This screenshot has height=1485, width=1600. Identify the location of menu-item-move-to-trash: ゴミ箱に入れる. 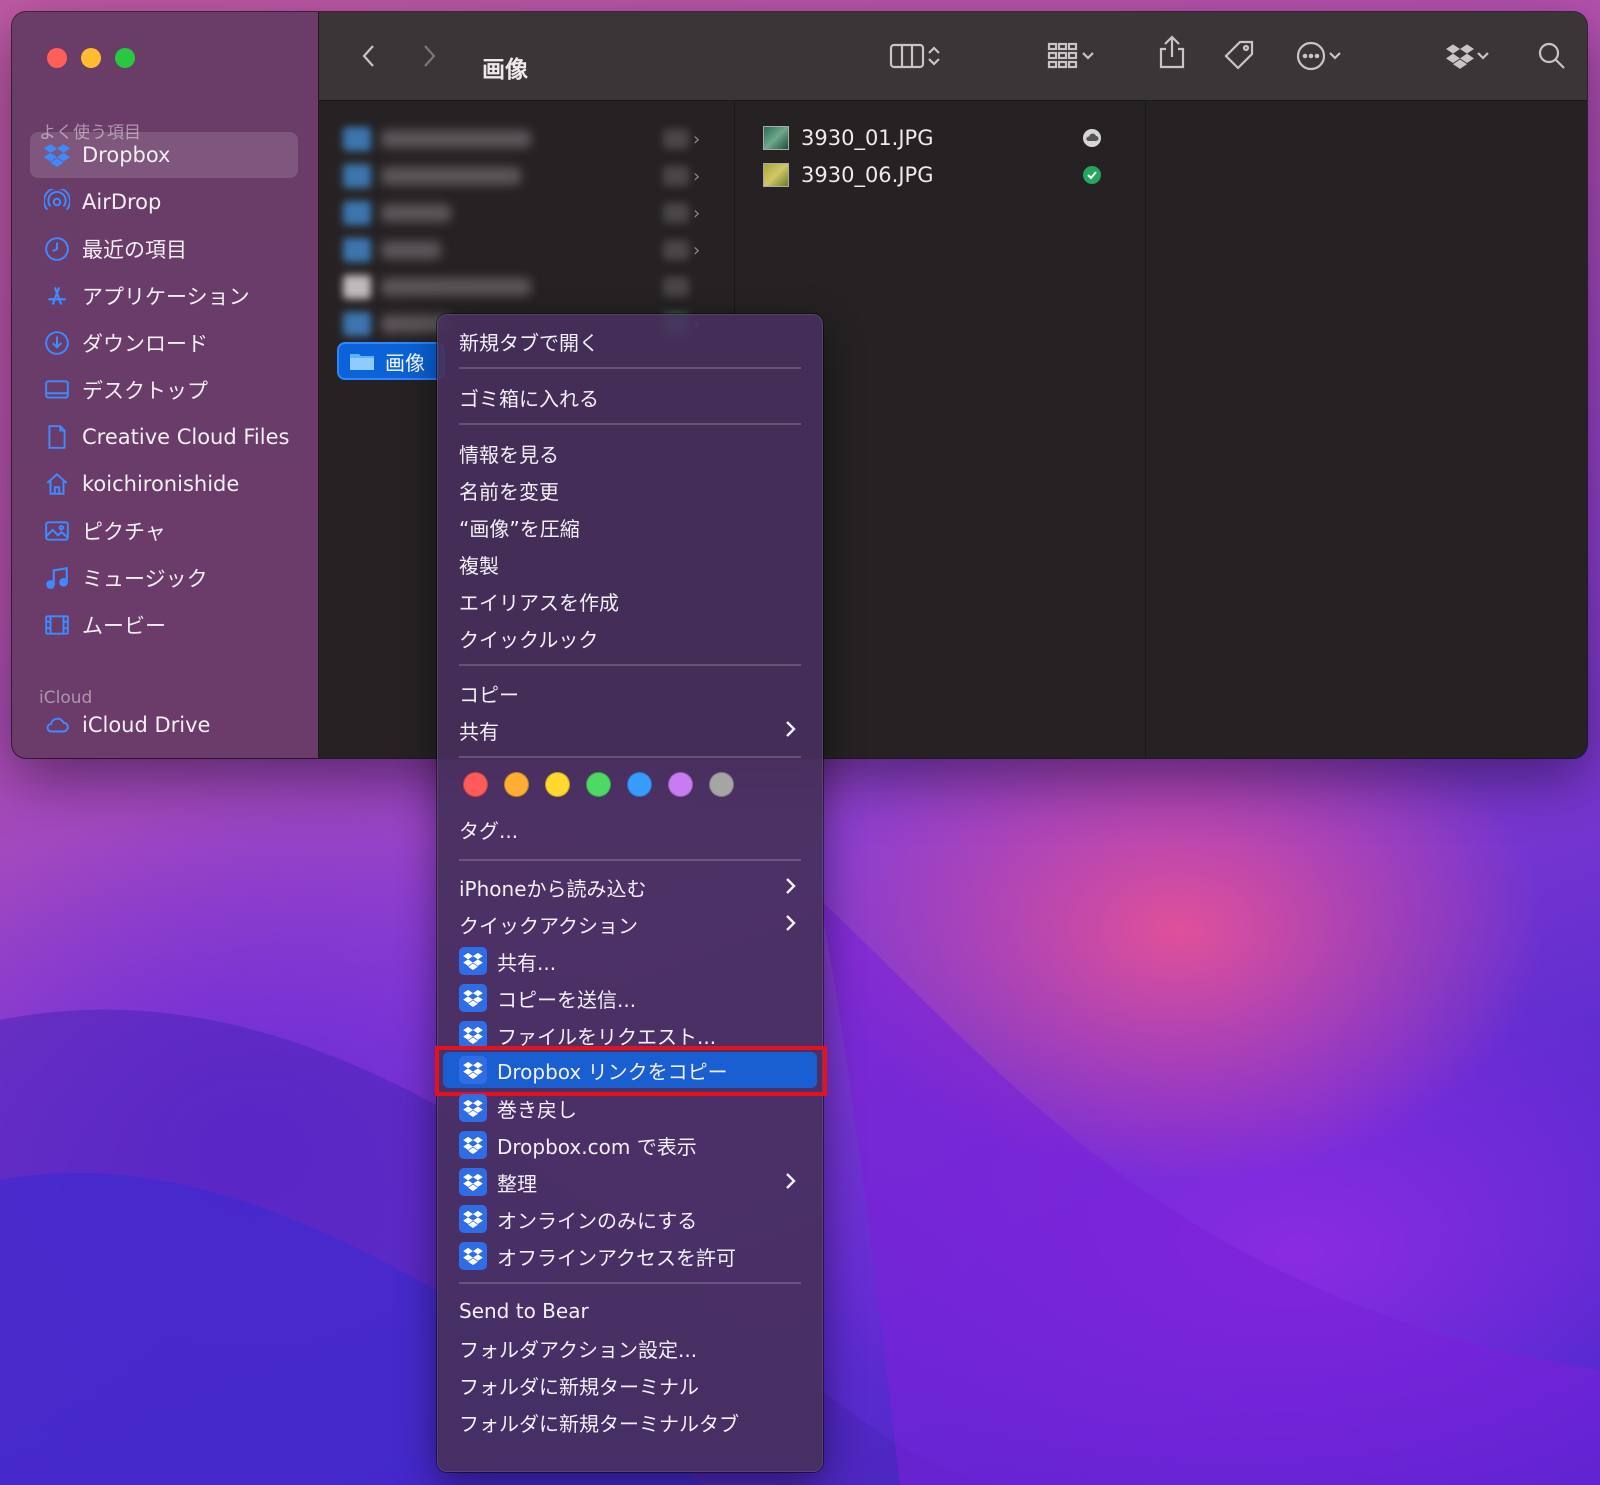
(630, 397).